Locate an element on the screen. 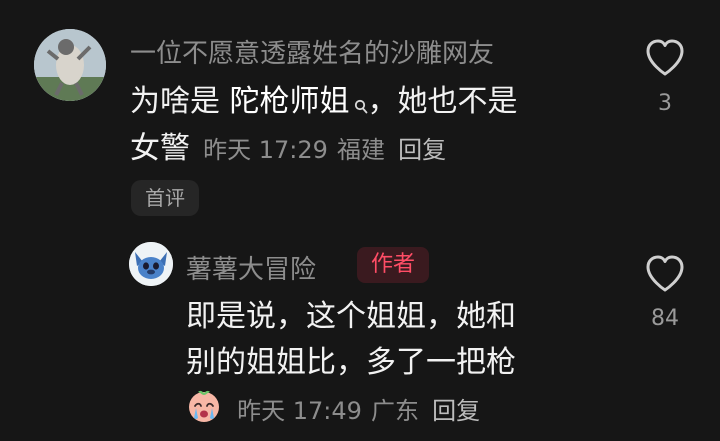 The height and width of the screenshot is (441, 720). reply-time: 昨天 17:49 is located at coordinates (299, 410).